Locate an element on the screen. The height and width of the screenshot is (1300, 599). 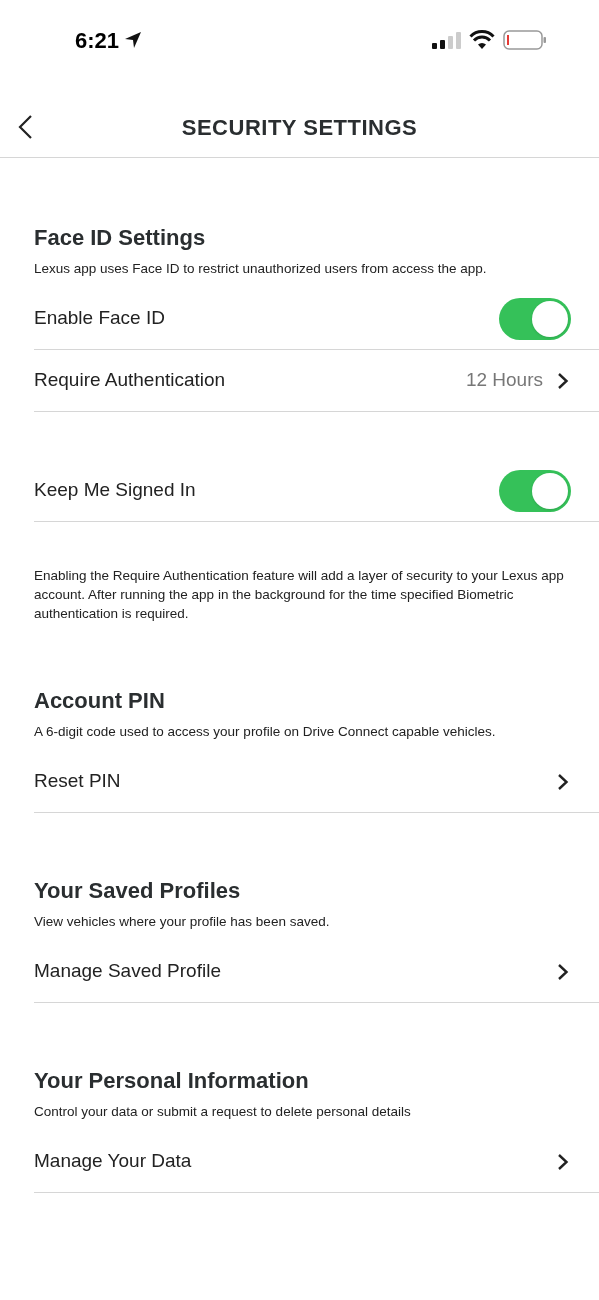
section-heading: Account PIN is located at coordinates (100, 701).